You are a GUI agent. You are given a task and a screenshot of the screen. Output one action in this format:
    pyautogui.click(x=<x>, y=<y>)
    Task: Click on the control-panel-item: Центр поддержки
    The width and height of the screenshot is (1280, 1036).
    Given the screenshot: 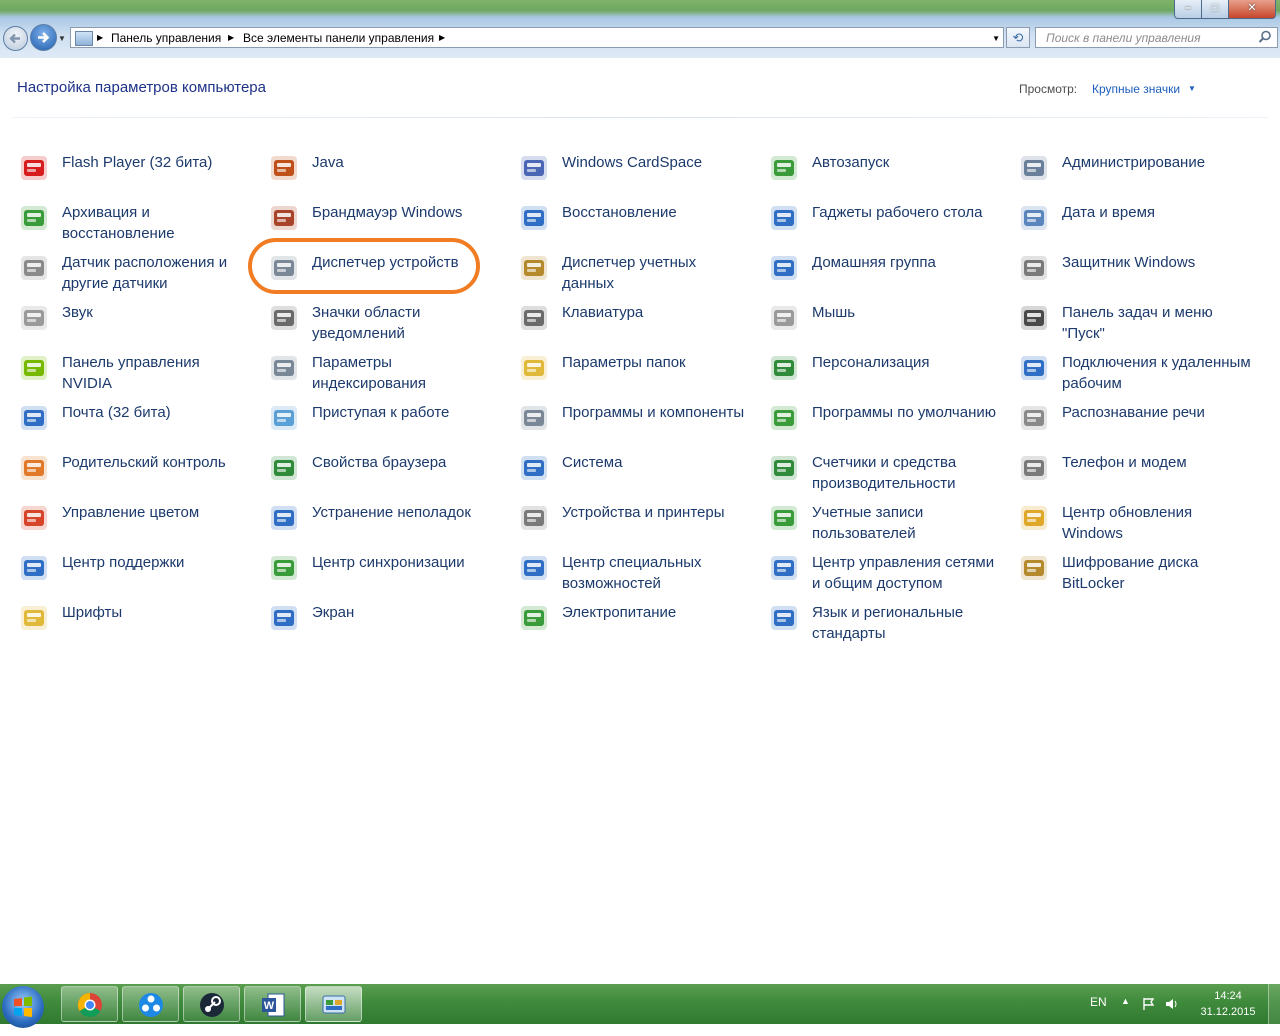 What is the action you would take?
    pyautogui.click(x=134, y=575)
    